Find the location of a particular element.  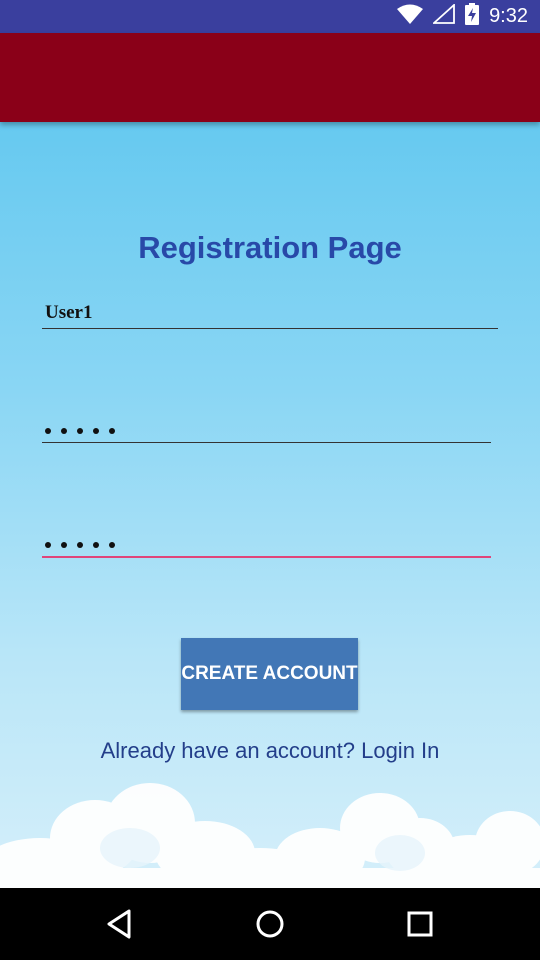

password-dots is located at coordinates (80, 431).